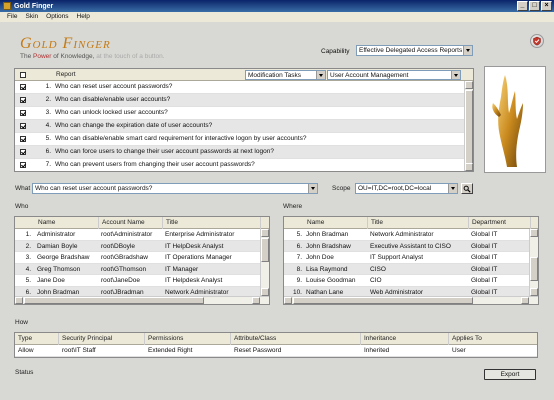 This screenshot has width=554, height=400. I want to click on where-hscrollbar, so click(411, 300).